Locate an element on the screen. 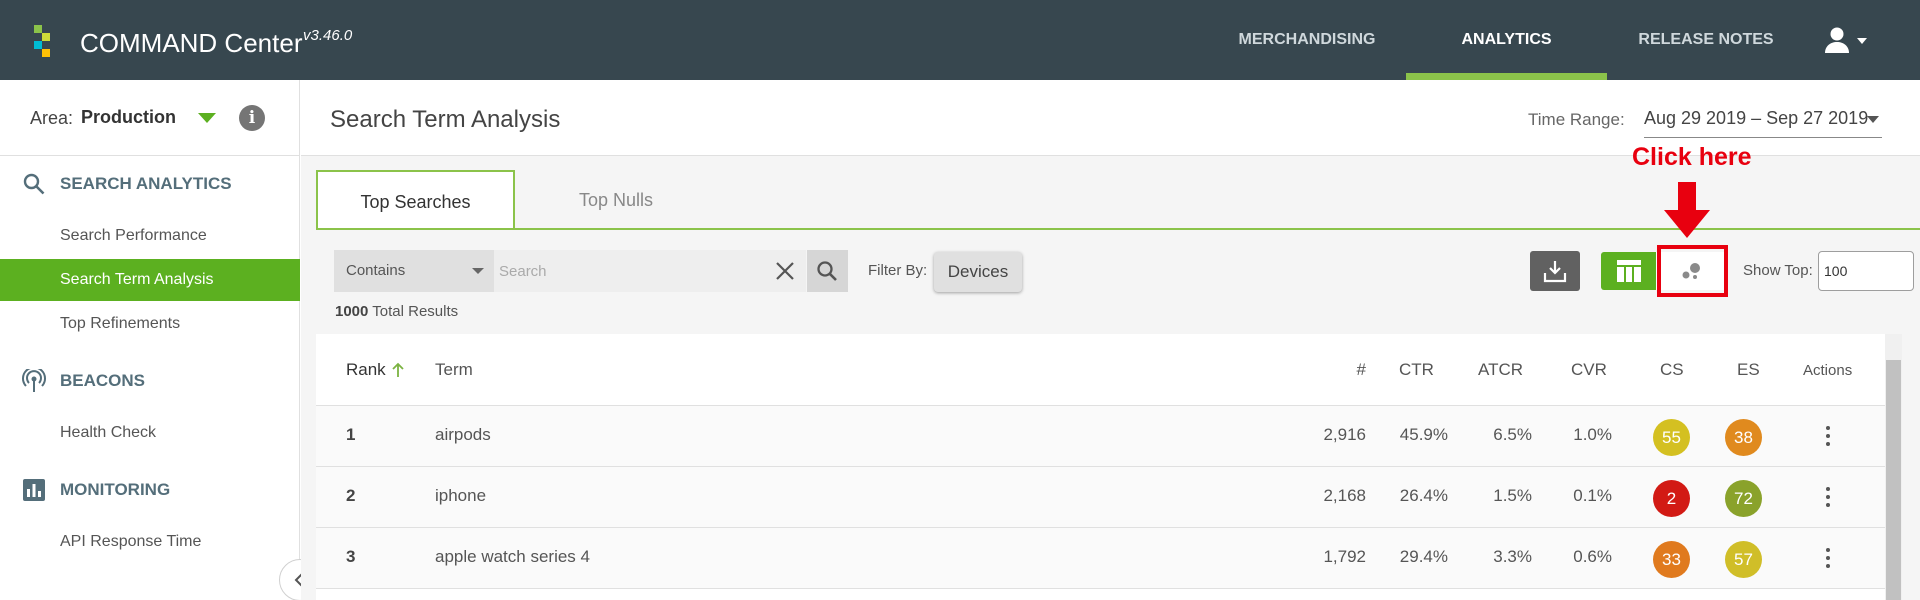 This screenshot has height=600, width=1920. atcr-cell: 6.5% is located at coordinates (1512, 434).